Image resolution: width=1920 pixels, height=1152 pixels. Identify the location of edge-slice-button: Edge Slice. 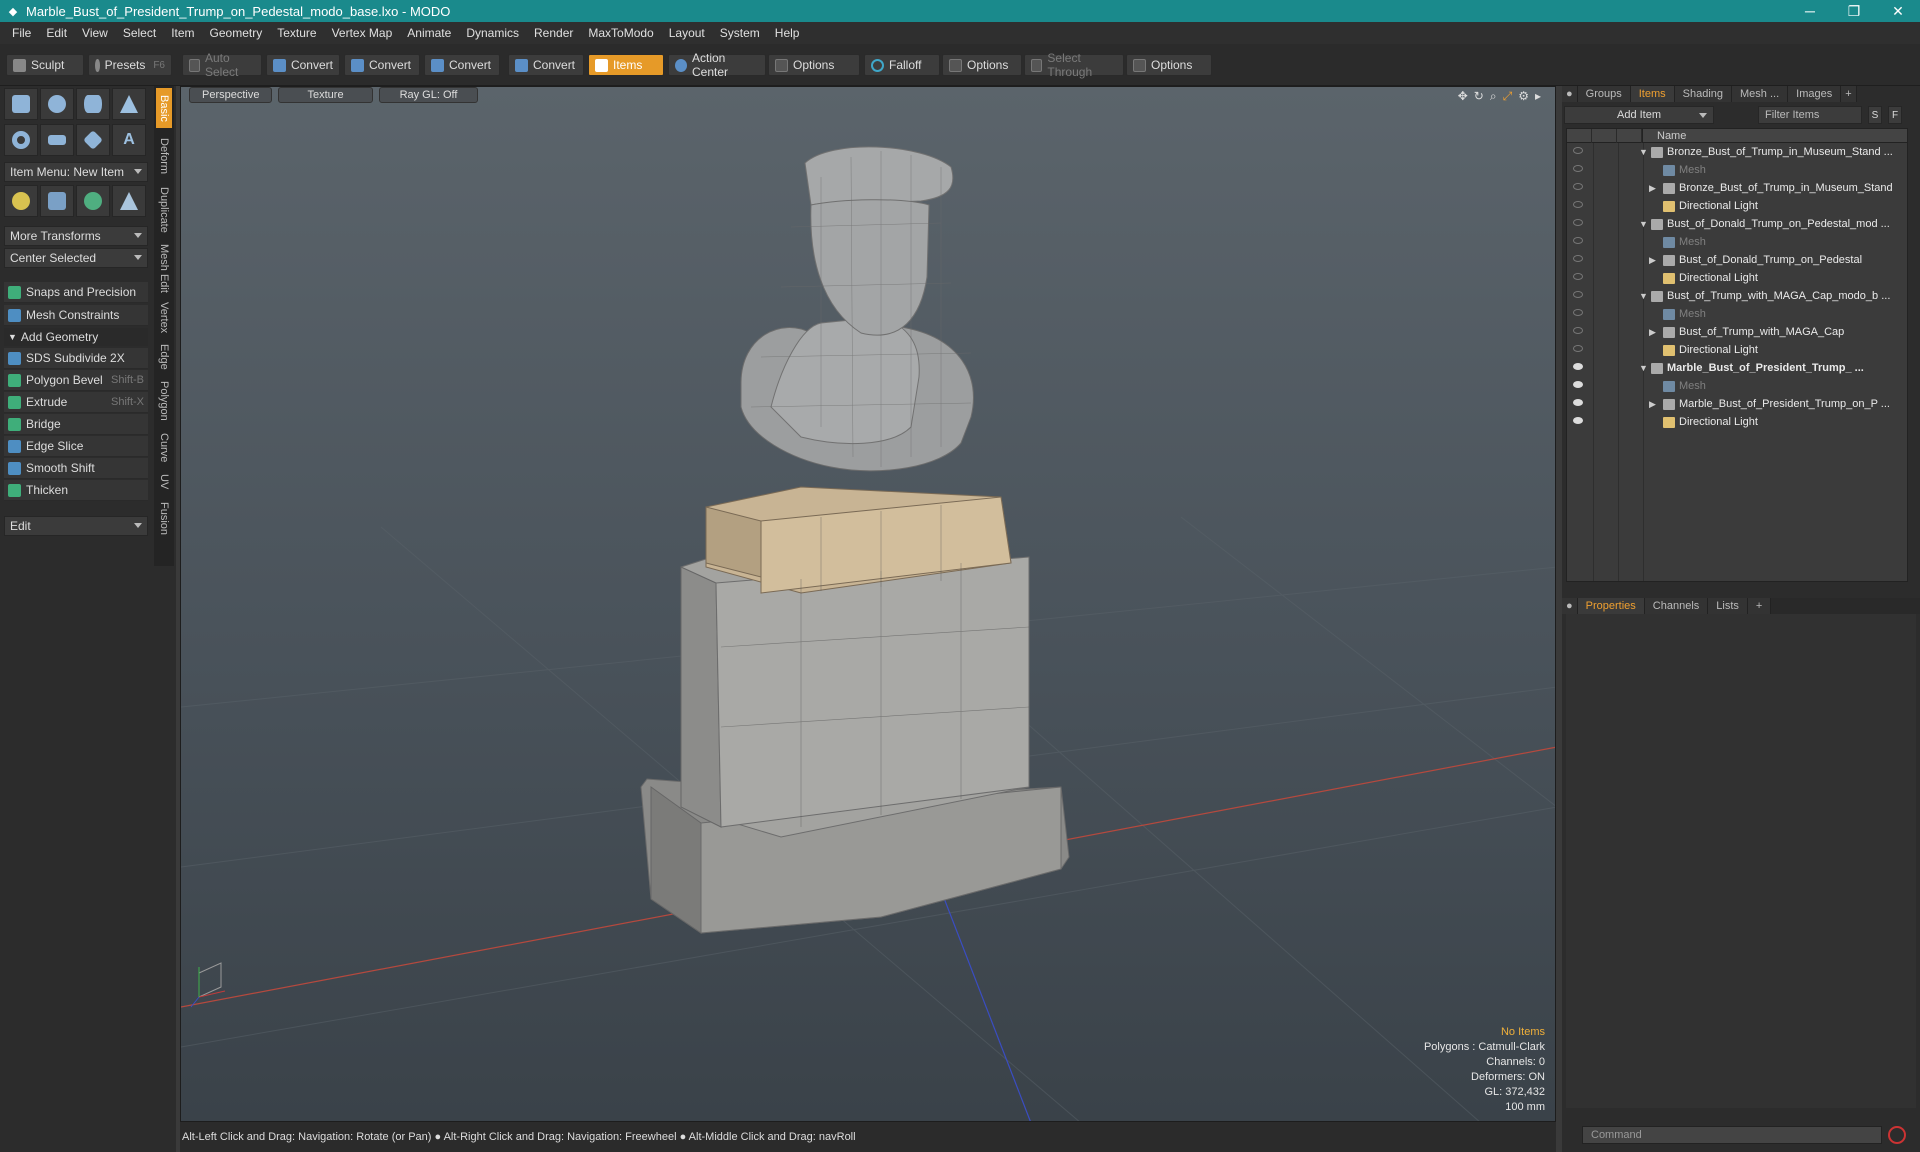
(76, 446).